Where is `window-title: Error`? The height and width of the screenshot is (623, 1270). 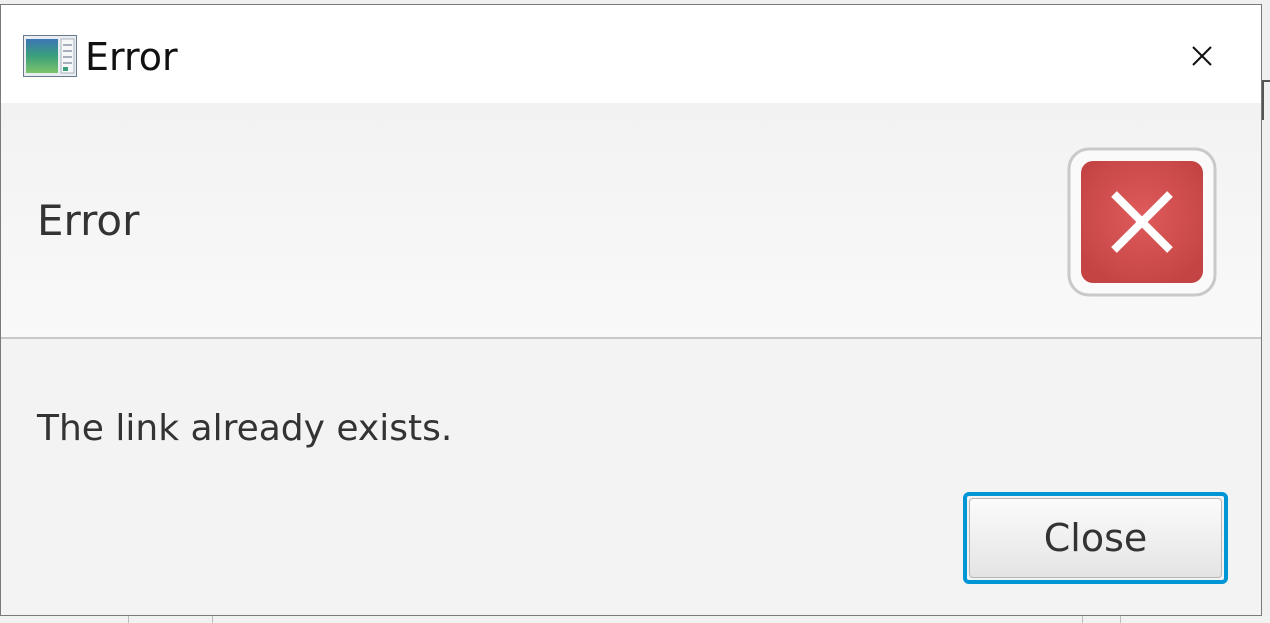
window-title: Error is located at coordinates (131, 57).